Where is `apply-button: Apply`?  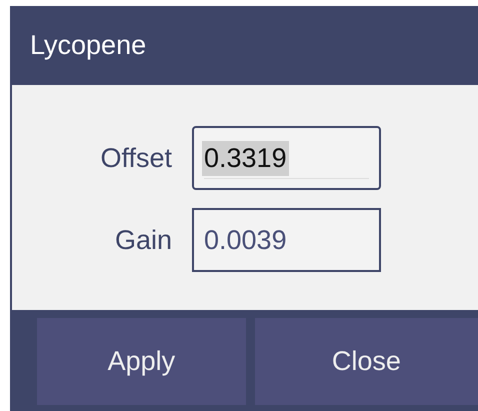 apply-button: Apply is located at coordinates (141, 361).